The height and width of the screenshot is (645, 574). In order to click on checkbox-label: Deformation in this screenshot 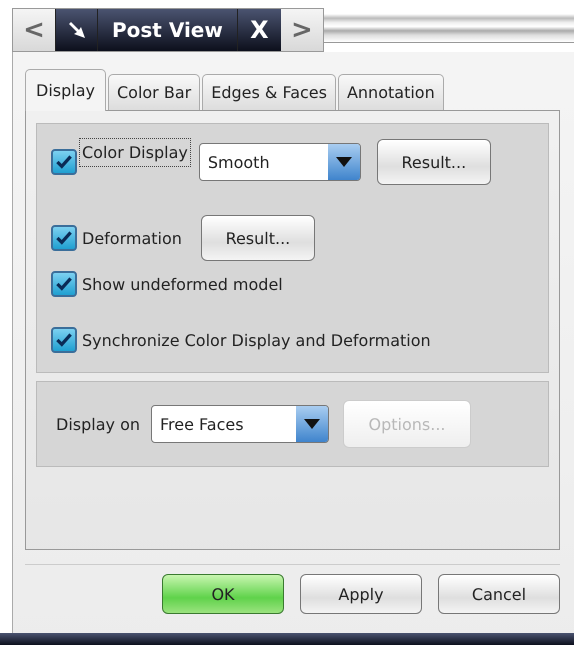, I will do `click(132, 238)`.